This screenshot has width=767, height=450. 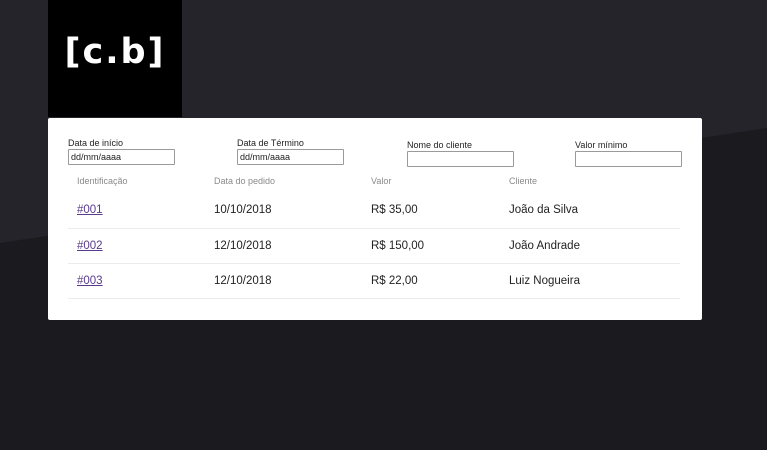 I want to click on start-date-label: Data de início, so click(x=96, y=143).